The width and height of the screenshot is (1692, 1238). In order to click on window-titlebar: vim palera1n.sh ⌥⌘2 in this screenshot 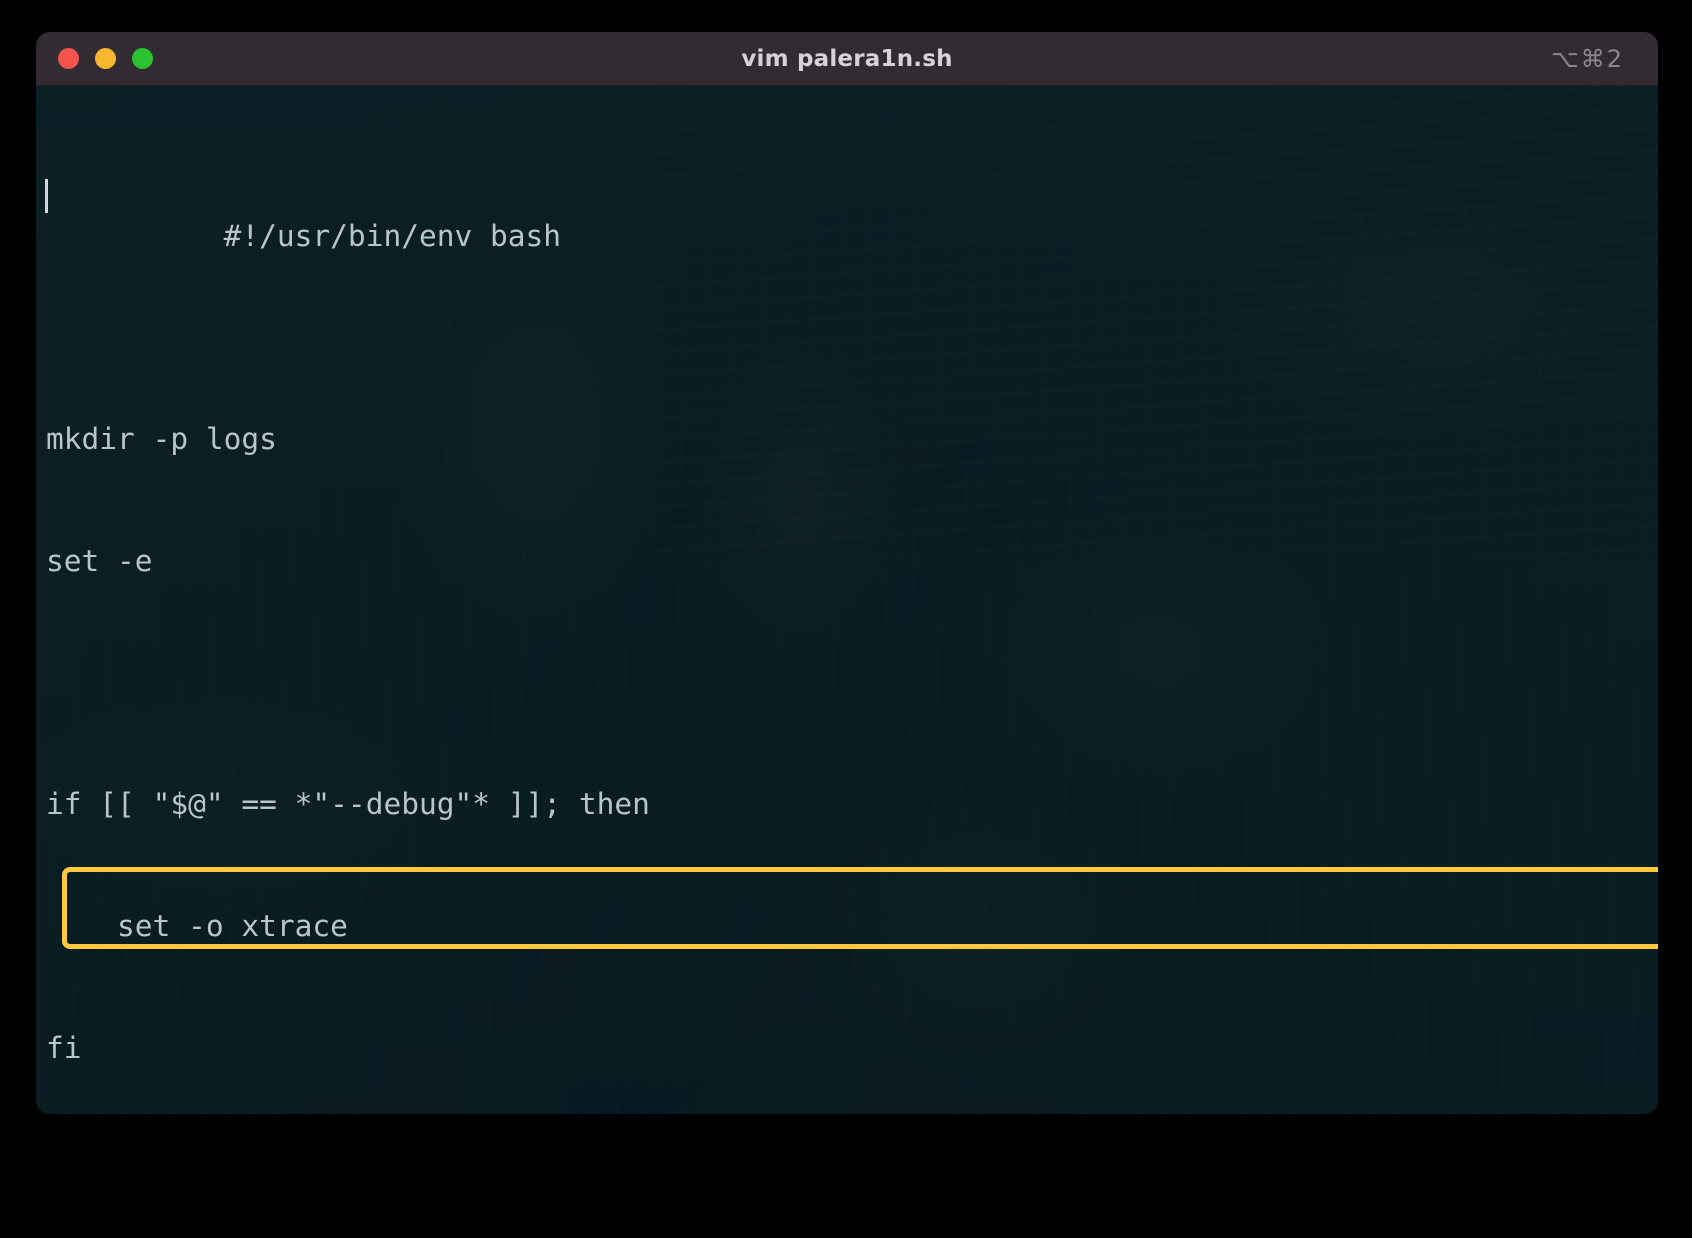, I will do `click(847, 59)`.